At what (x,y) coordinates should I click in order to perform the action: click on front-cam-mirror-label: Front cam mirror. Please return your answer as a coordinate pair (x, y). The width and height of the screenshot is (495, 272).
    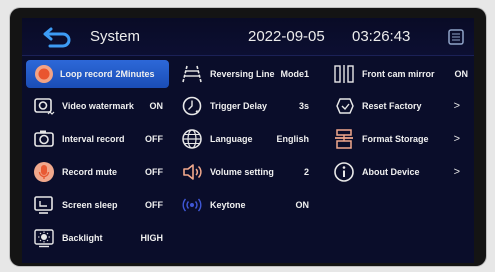
    Looking at the image, I should click on (398, 74).